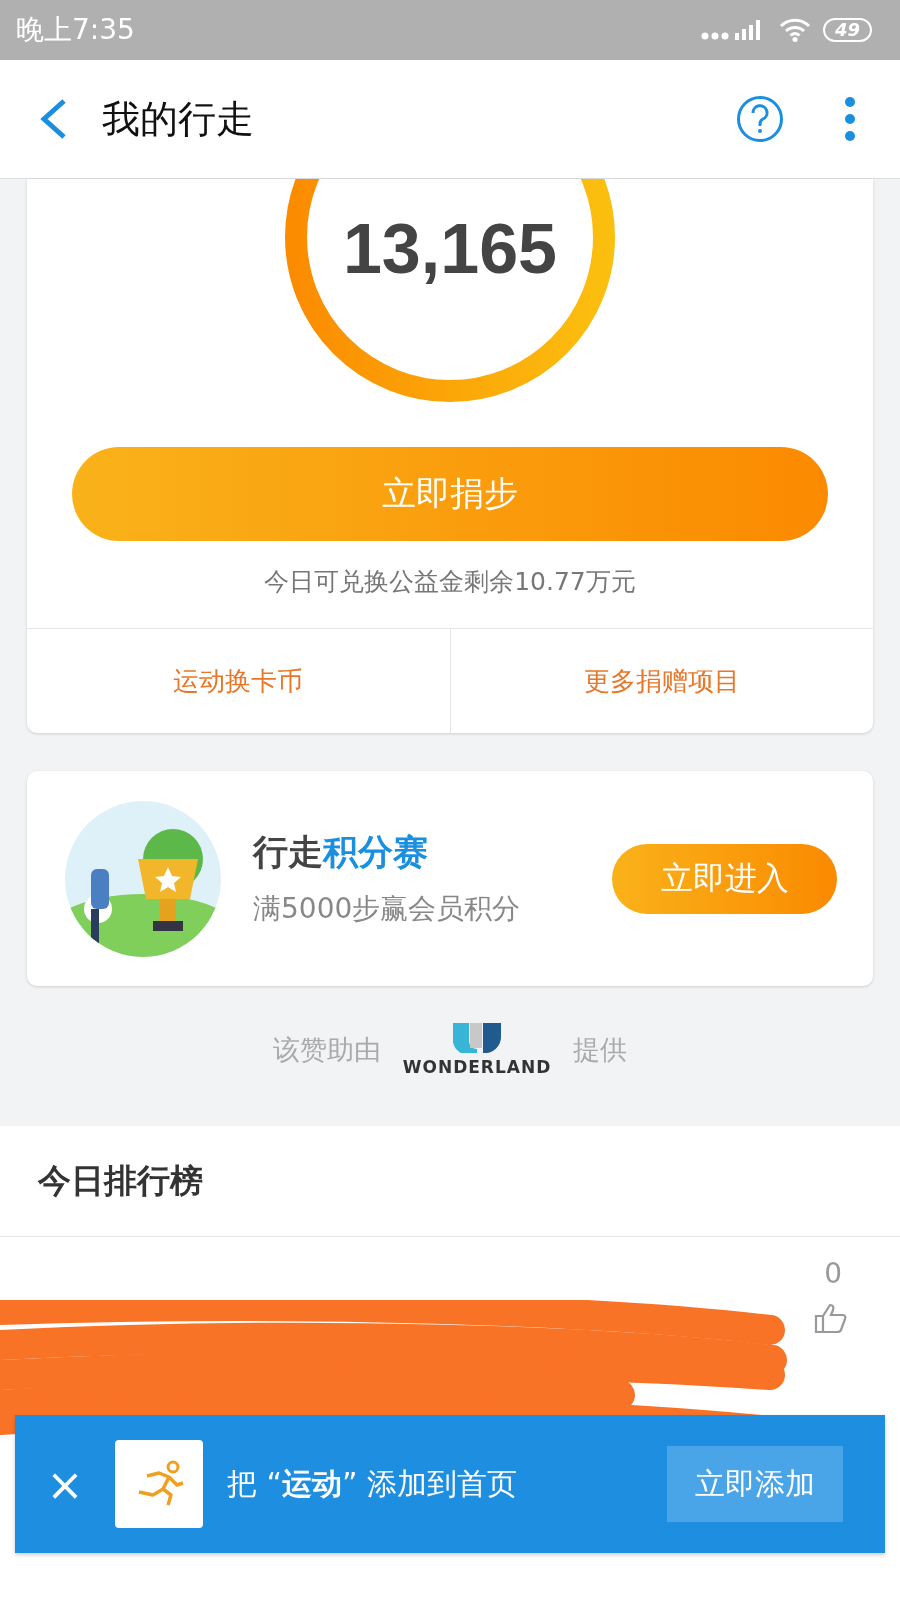  What do you see at coordinates (477, 1067) in the screenshot?
I see `logo-text: WONDERLAND` at bounding box center [477, 1067].